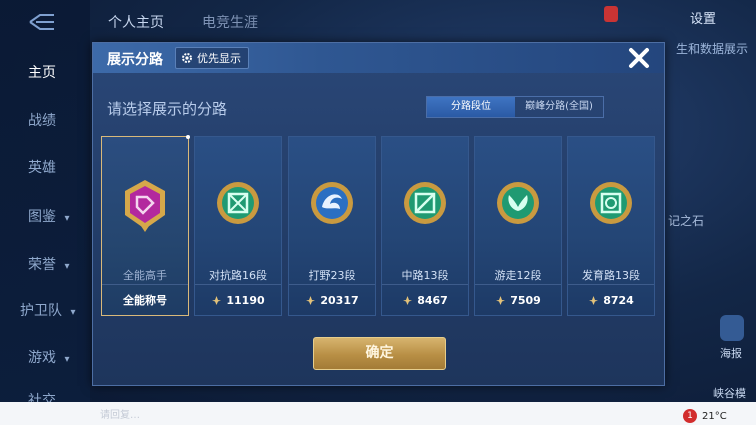 The width and height of the screenshot is (756, 425). I want to click on close-icon, so click(639, 58).